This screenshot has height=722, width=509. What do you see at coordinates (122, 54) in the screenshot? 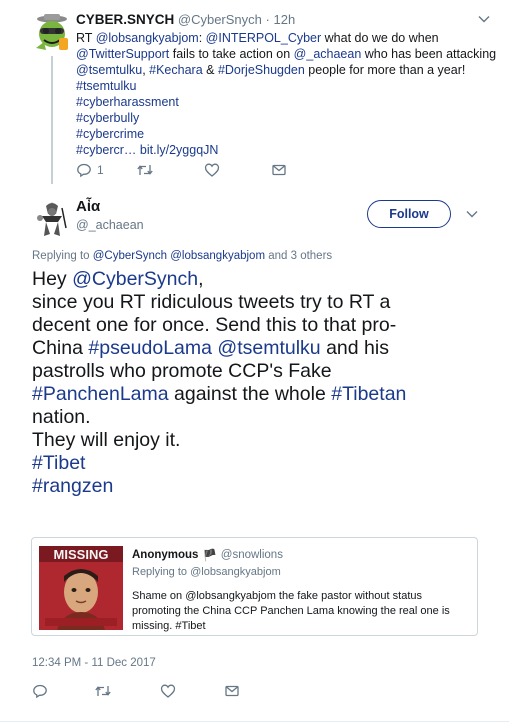
I see `mention-link: @TwitterSupport` at bounding box center [122, 54].